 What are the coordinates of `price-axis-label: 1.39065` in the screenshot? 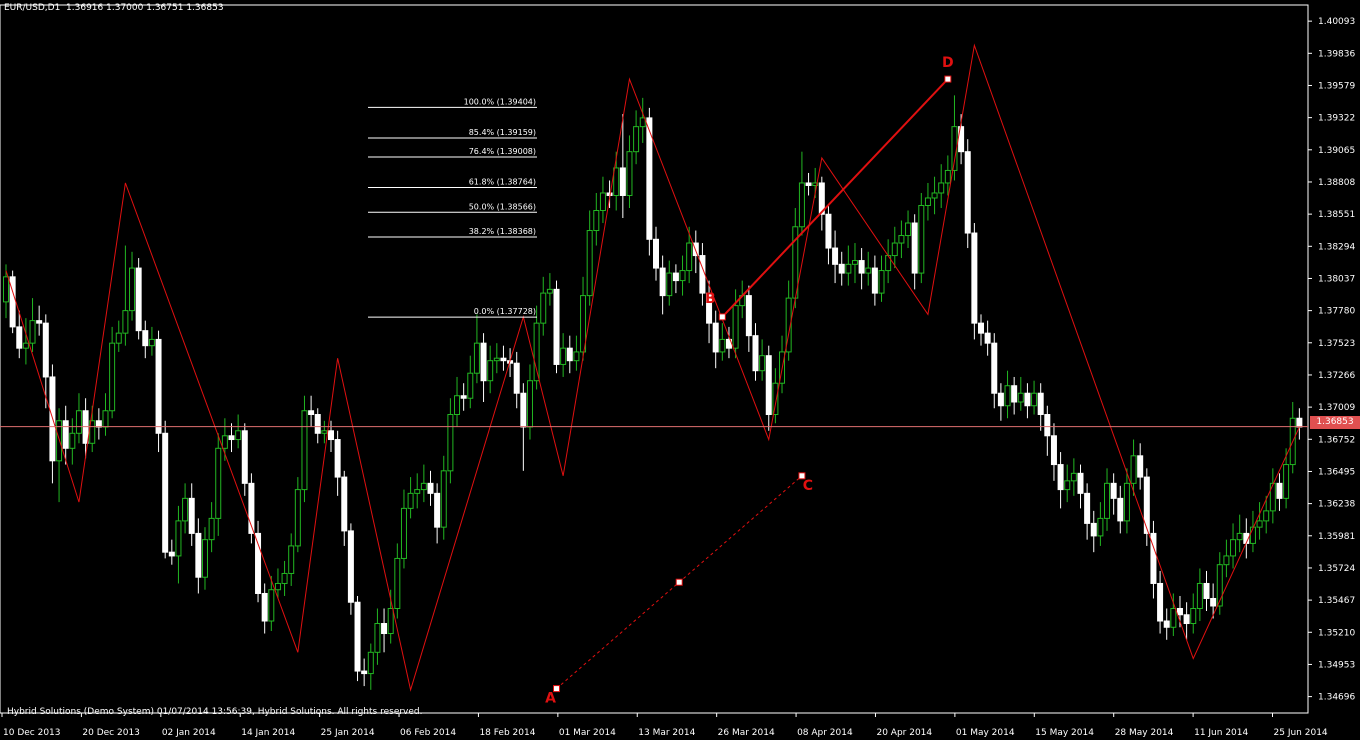 It's located at (1336, 151).